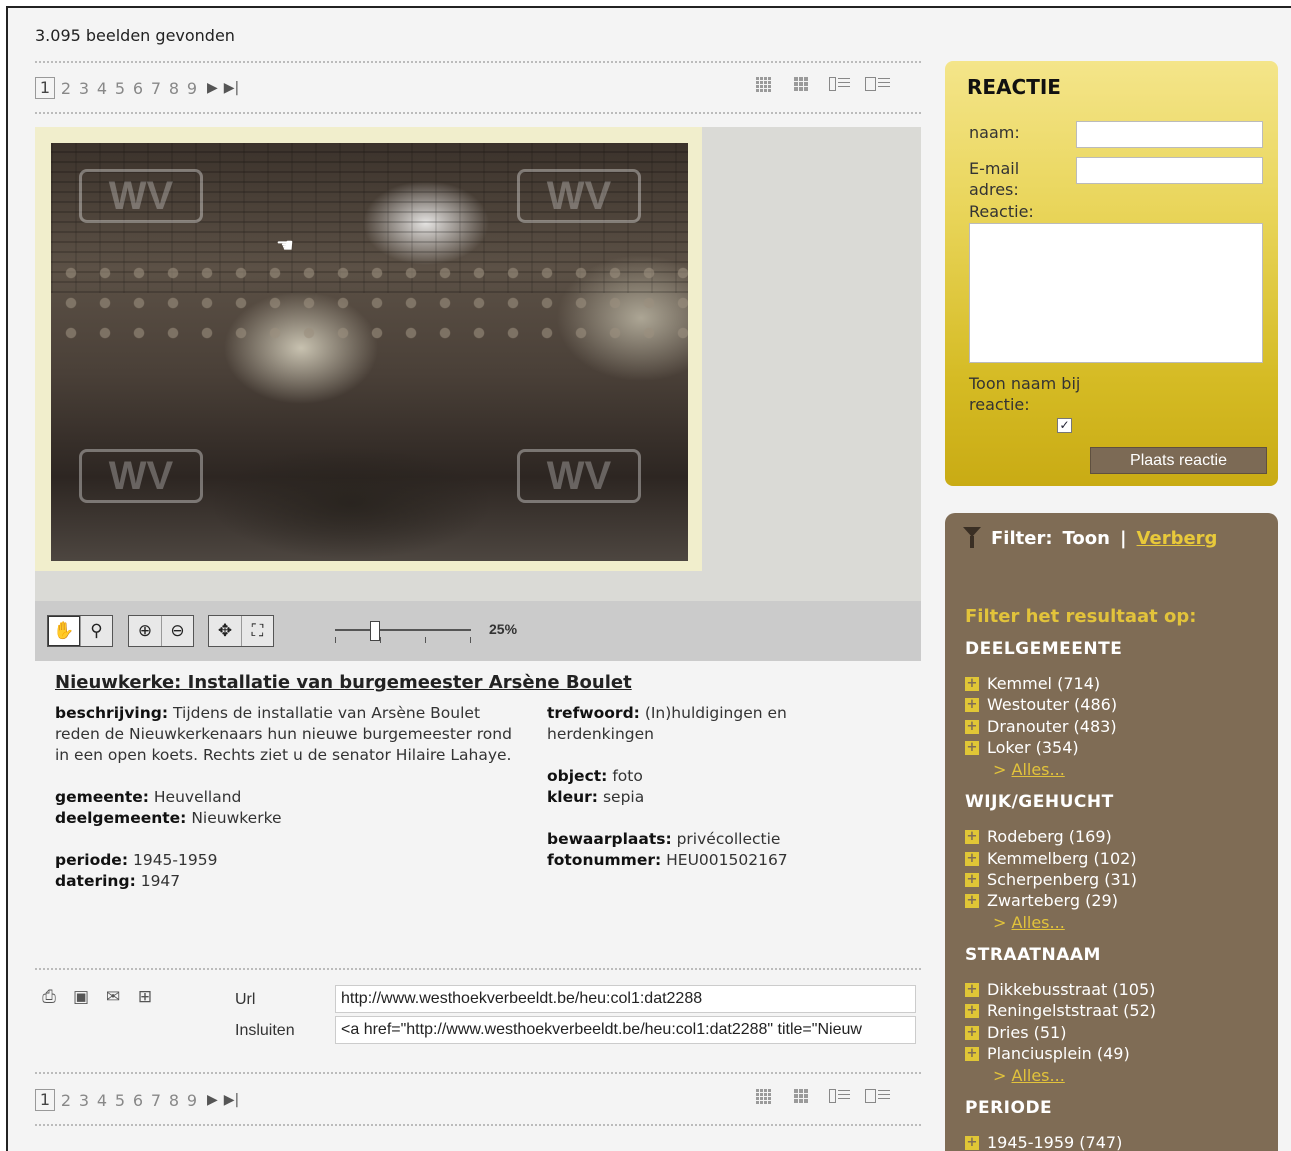 The height and width of the screenshot is (1151, 1291). I want to click on fit-icon: ⛶, so click(257, 631).